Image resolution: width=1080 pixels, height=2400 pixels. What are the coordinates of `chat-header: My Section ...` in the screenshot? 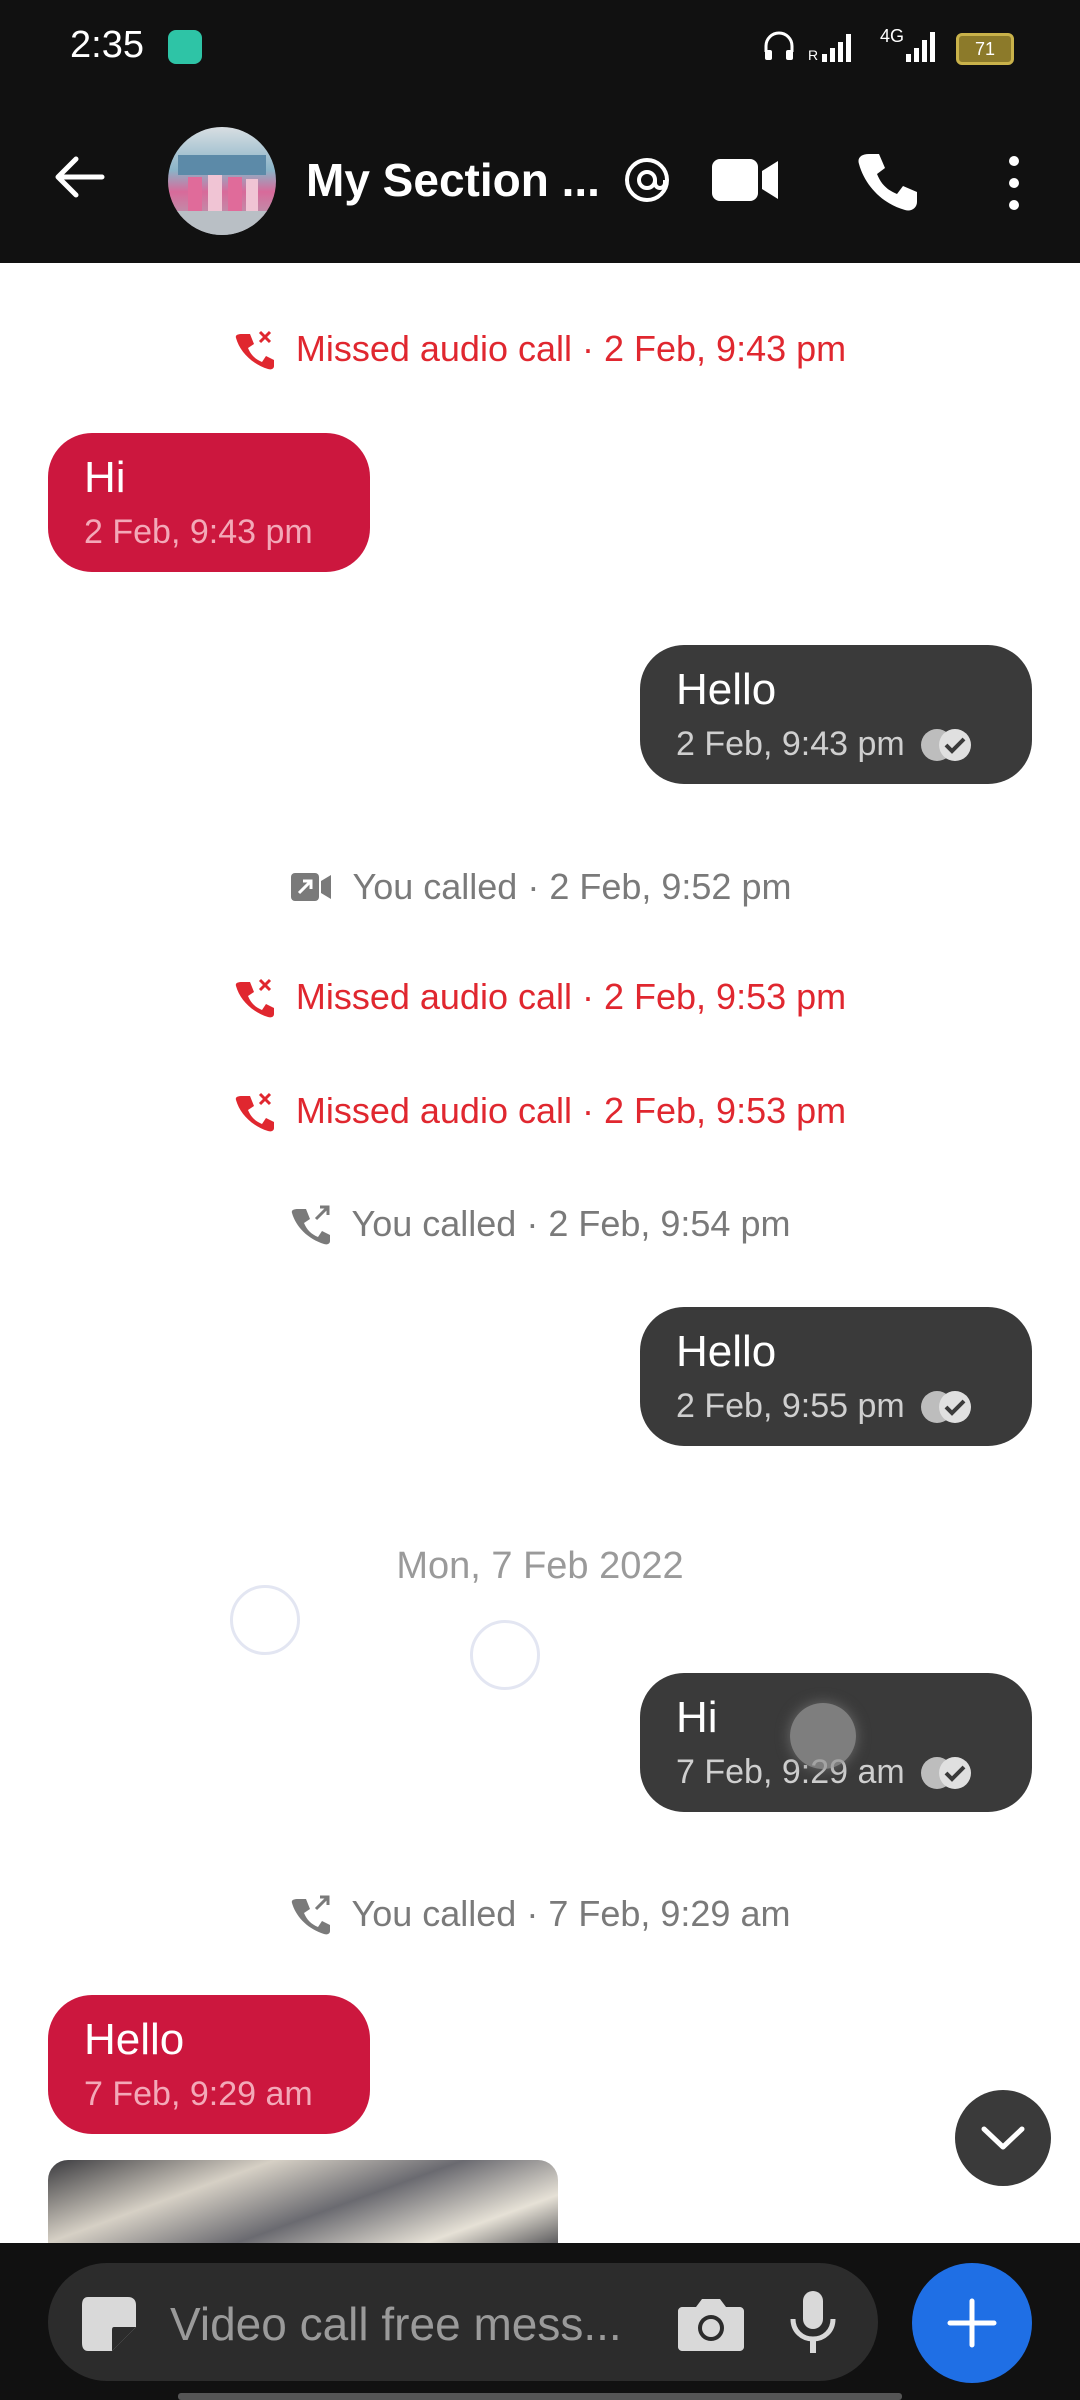 It's located at (540, 179).